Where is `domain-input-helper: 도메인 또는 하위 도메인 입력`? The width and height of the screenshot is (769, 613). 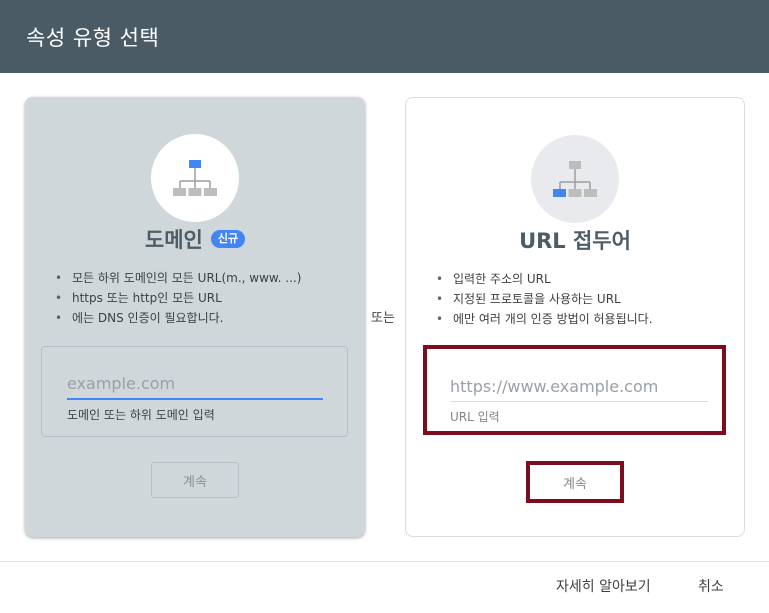 domain-input-helper: 도메인 또는 하위 도메인 입력 is located at coordinates (141, 415).